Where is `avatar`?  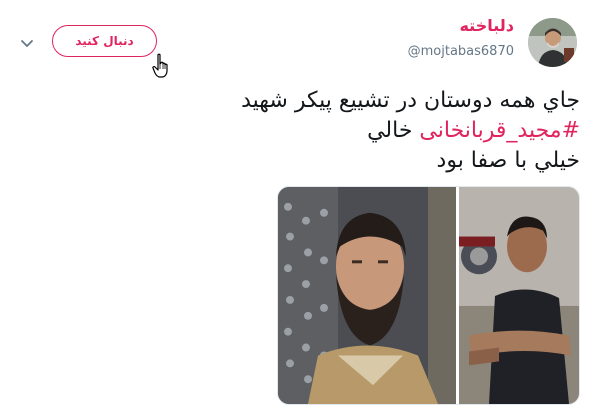 avatar is located at coordinates (552, 42).